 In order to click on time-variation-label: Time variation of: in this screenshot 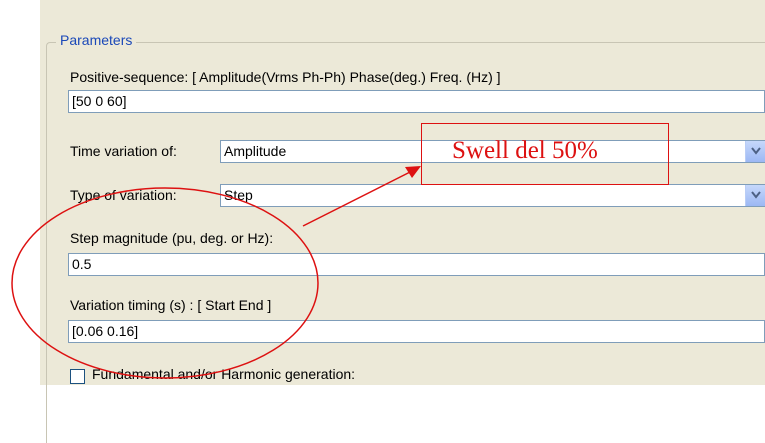, I will do `click(123, 151)`.